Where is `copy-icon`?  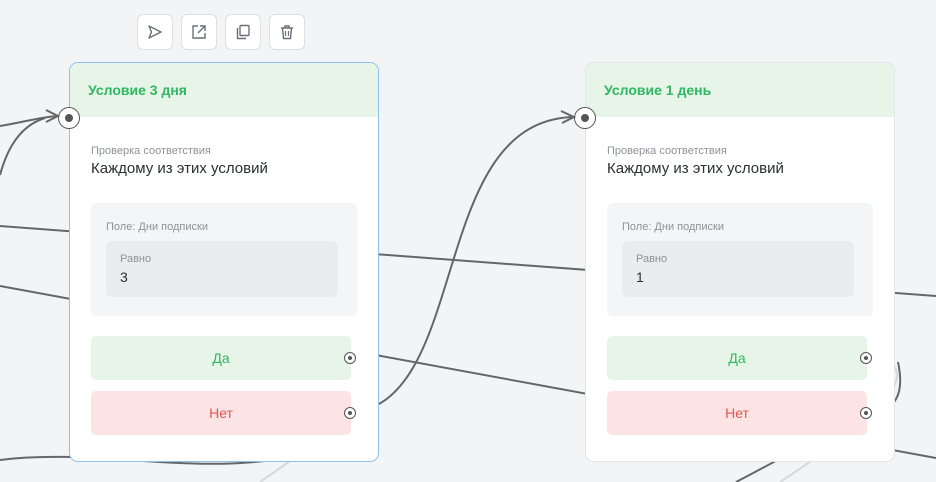 copy-icon is located at coordinates (243, 32).